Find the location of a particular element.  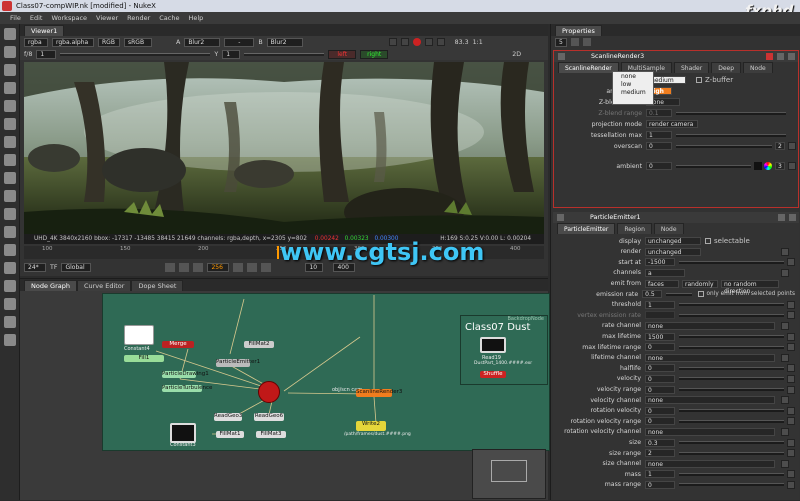

collapse-icon is located at coordinates (561, 56).